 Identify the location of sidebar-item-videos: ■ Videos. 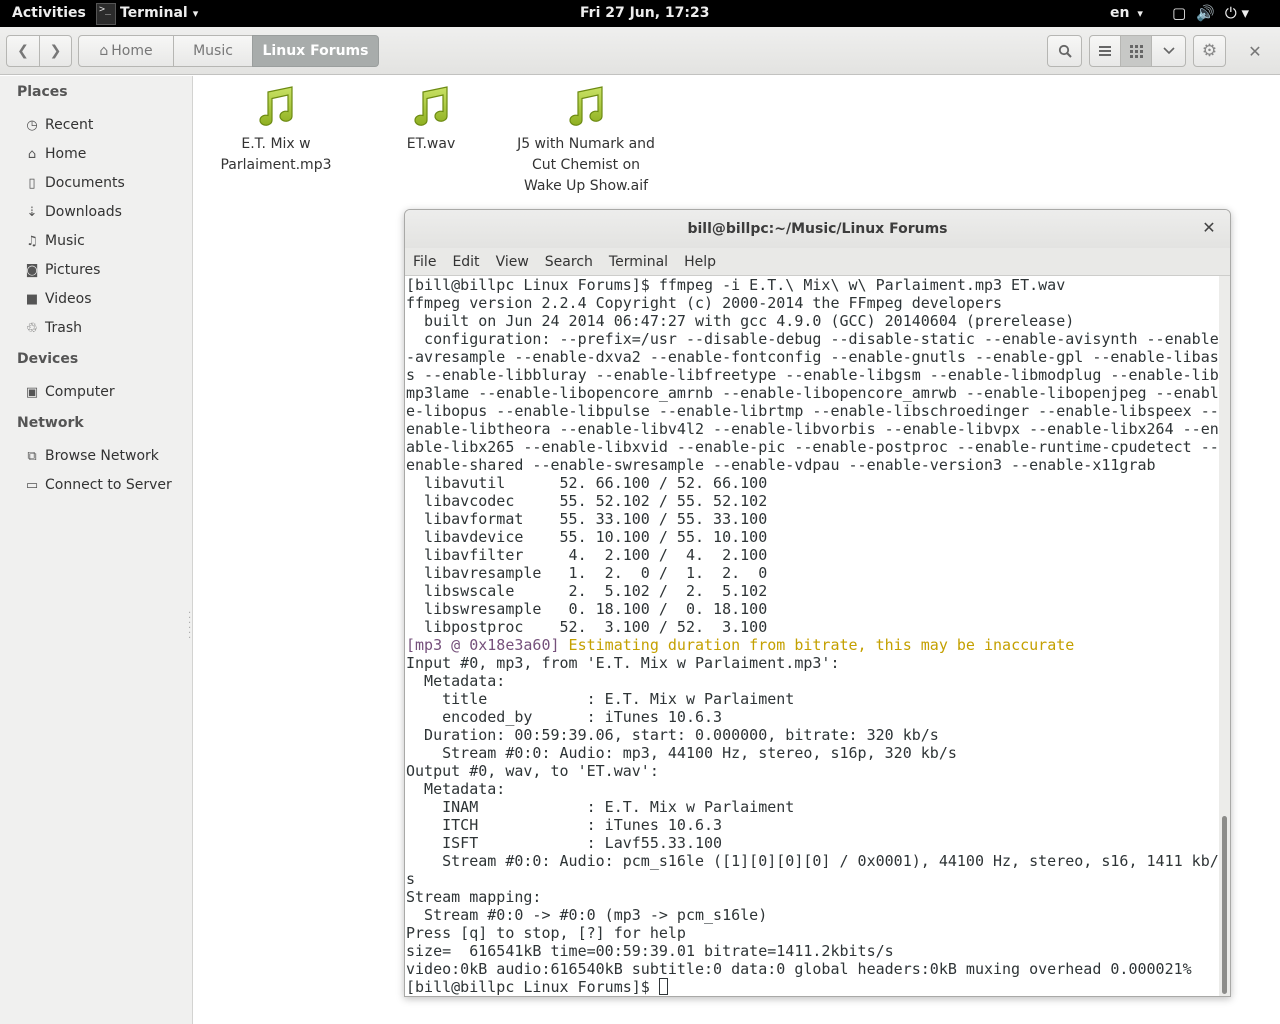
(58, 299).